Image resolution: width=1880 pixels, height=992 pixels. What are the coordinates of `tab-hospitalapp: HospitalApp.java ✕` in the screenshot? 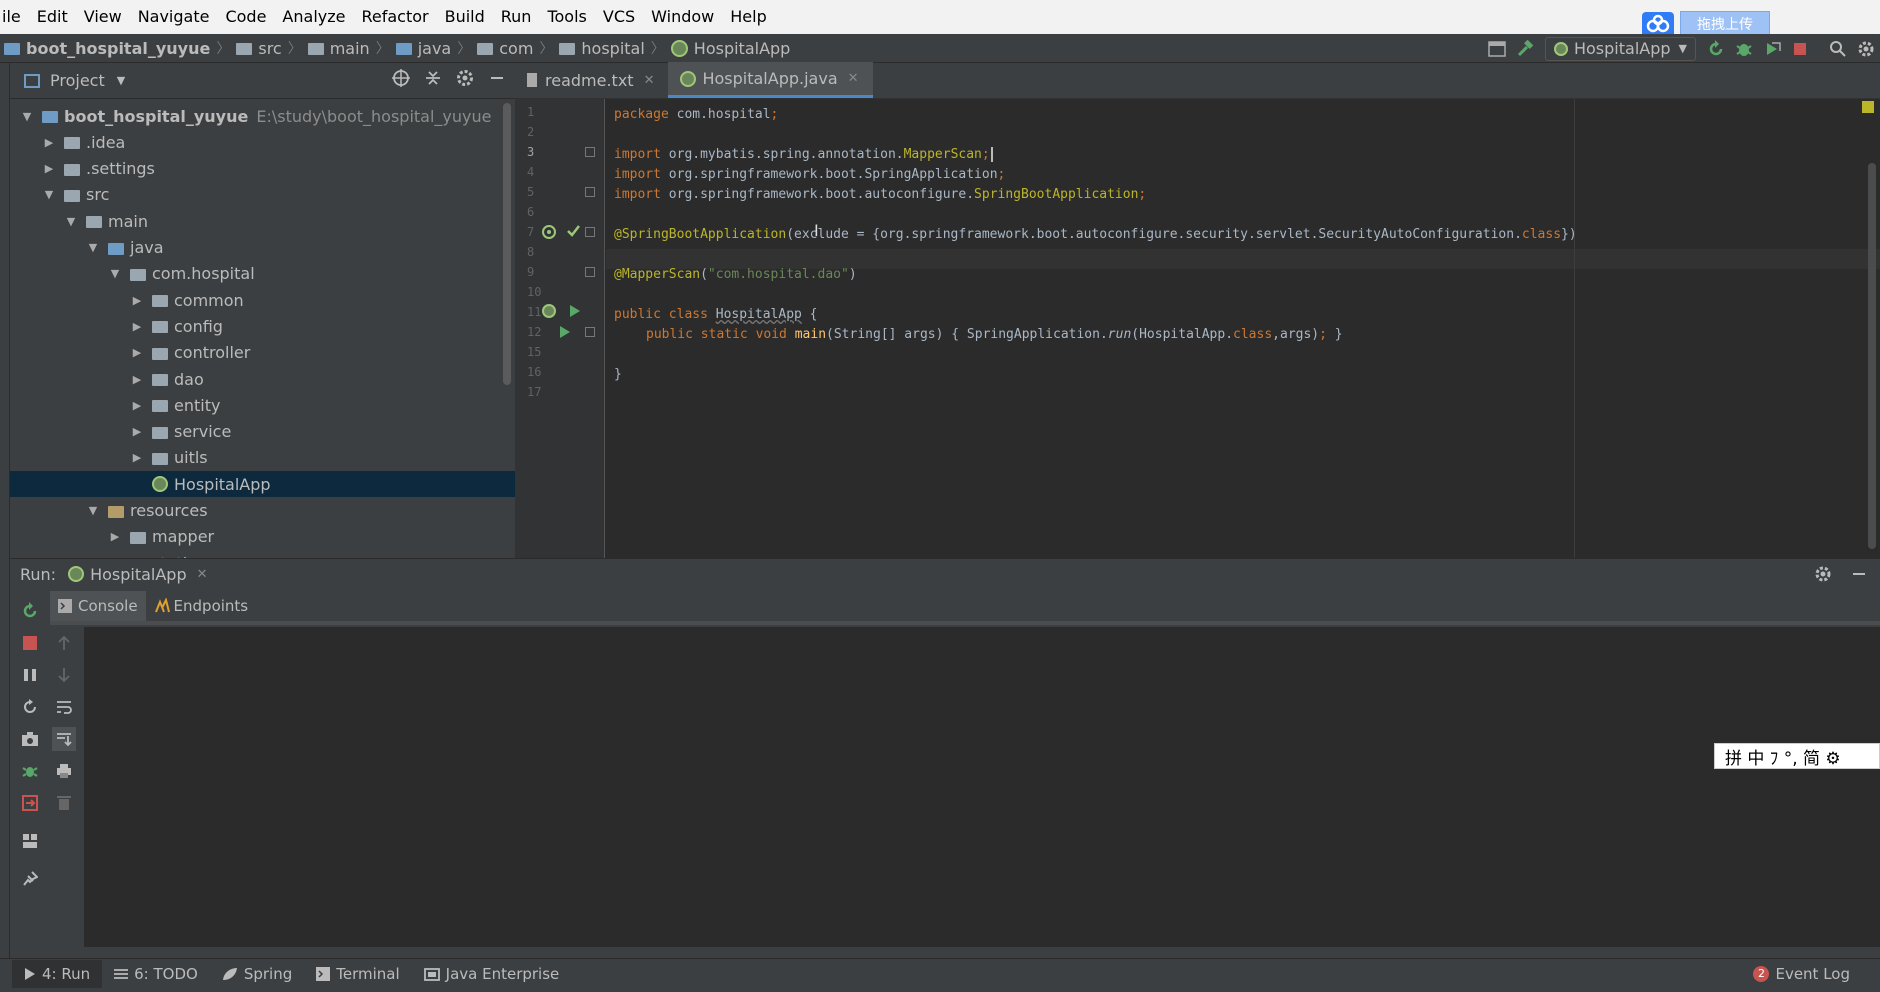 It's located at (770, 80).